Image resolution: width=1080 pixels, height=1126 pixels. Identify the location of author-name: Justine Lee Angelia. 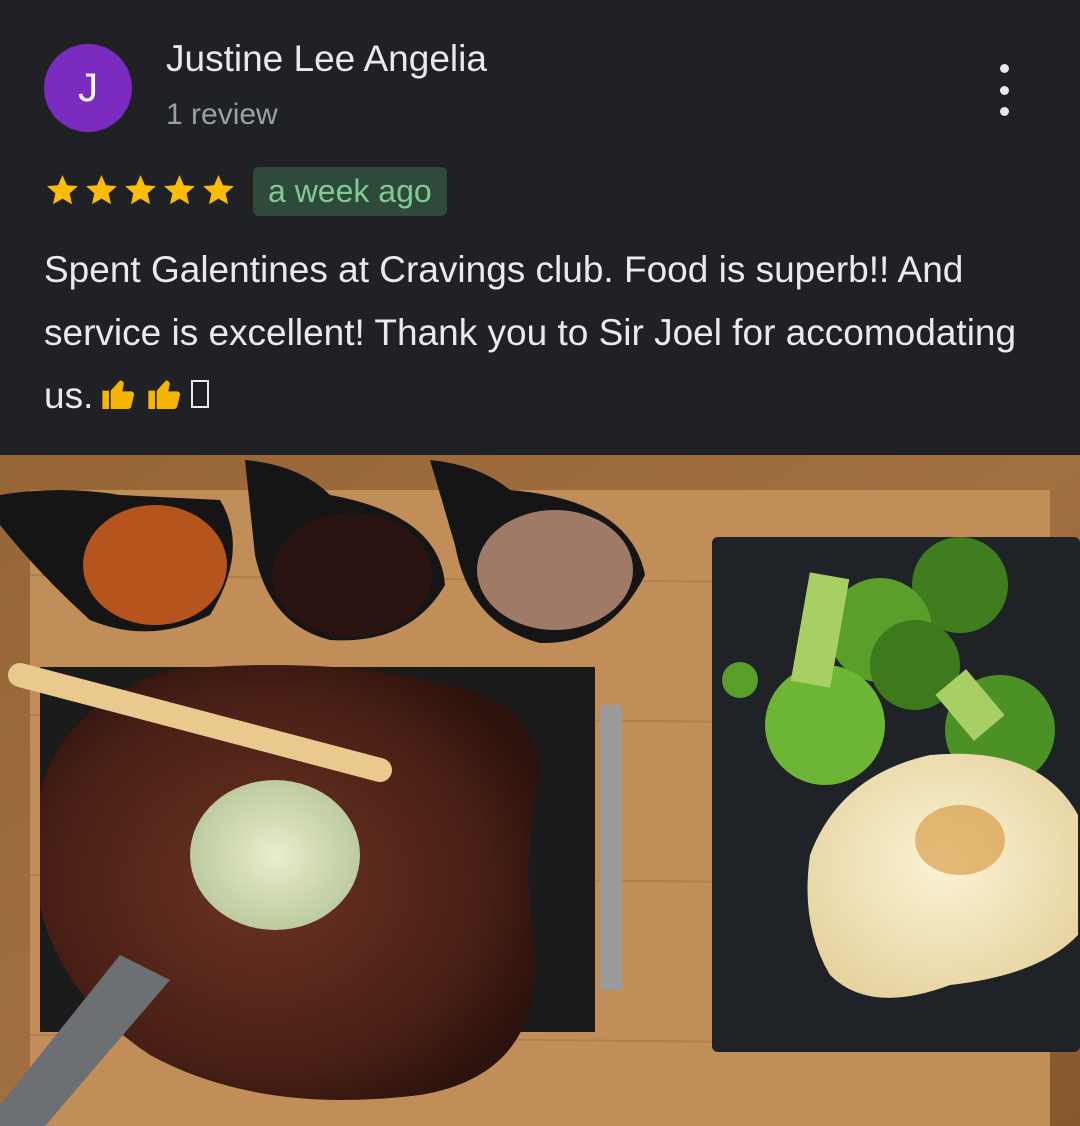
(326, 59).